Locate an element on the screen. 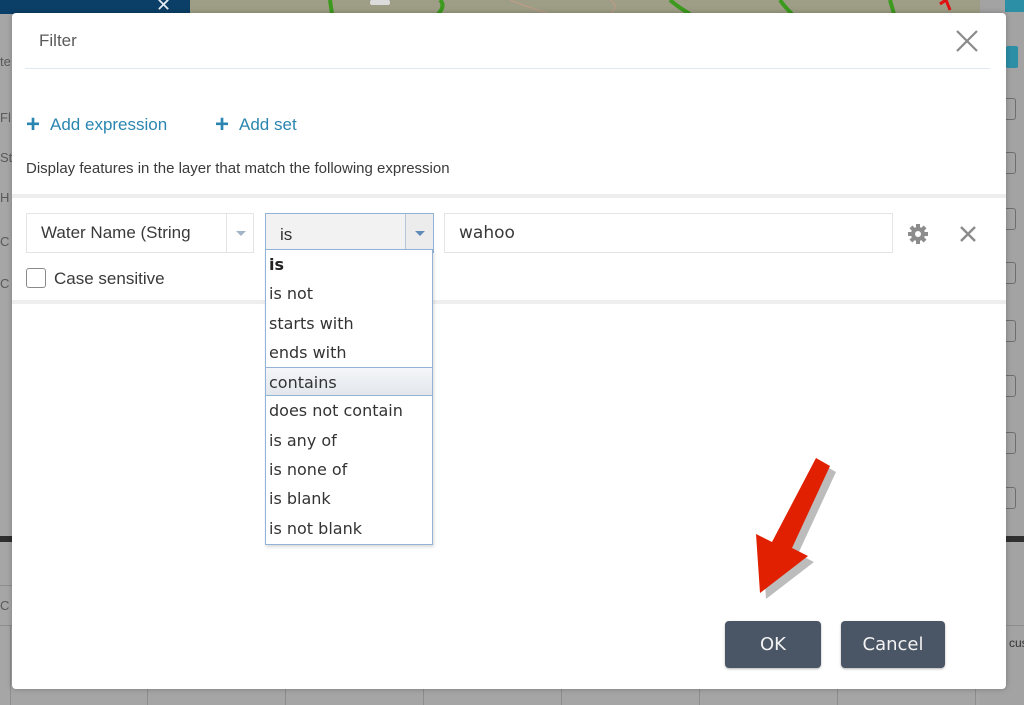  header-divider is located at coordinates (507, 68).